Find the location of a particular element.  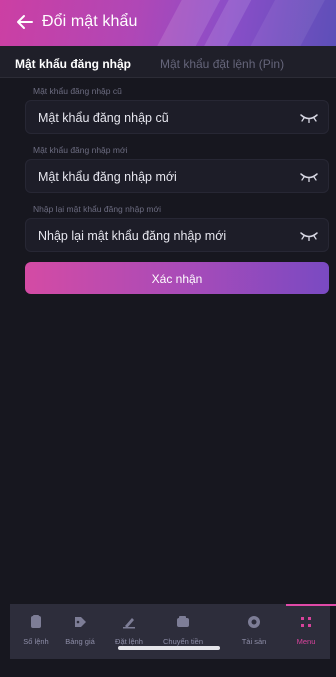

nav-item-place-order: Đặt lệnh is located at coordinates (129, 631).